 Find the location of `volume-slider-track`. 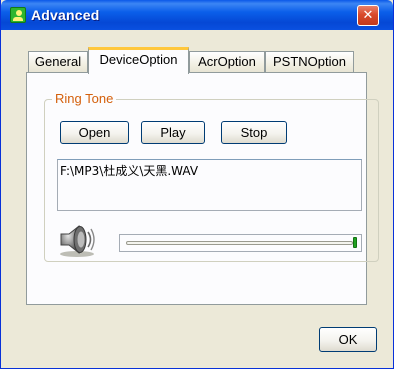

volume-slider-track is located at coordinates (239, 243).